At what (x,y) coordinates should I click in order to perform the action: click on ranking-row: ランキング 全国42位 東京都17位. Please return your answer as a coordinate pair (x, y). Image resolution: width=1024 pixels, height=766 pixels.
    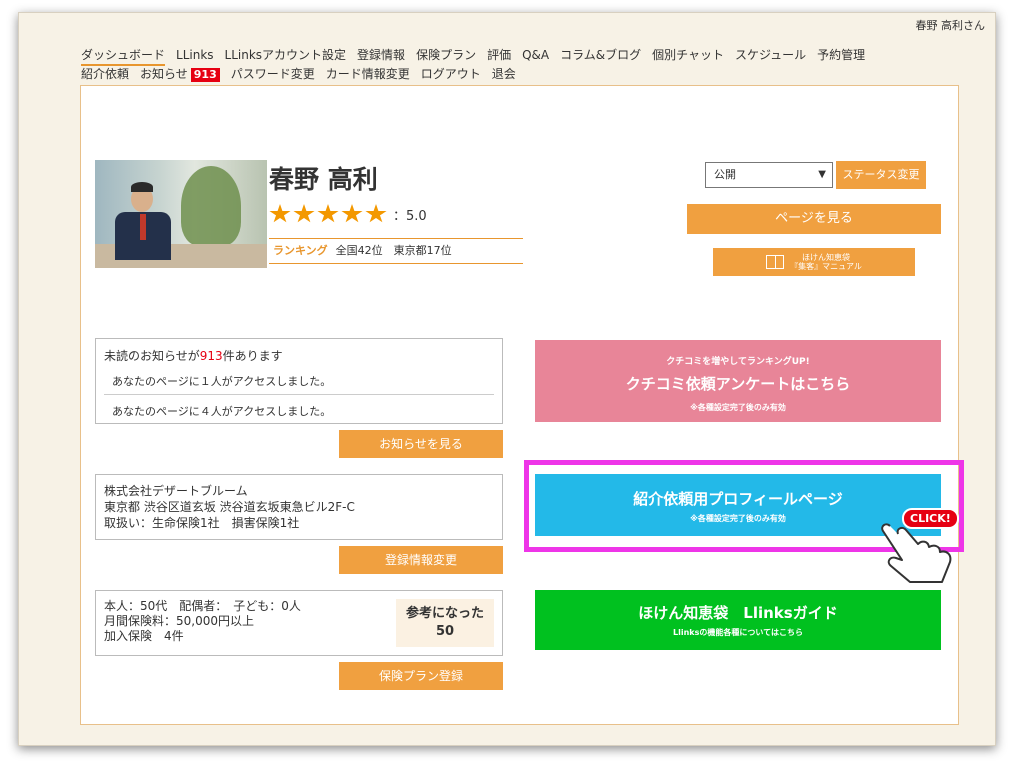
    Looking at the image, I should click on (396, 251).